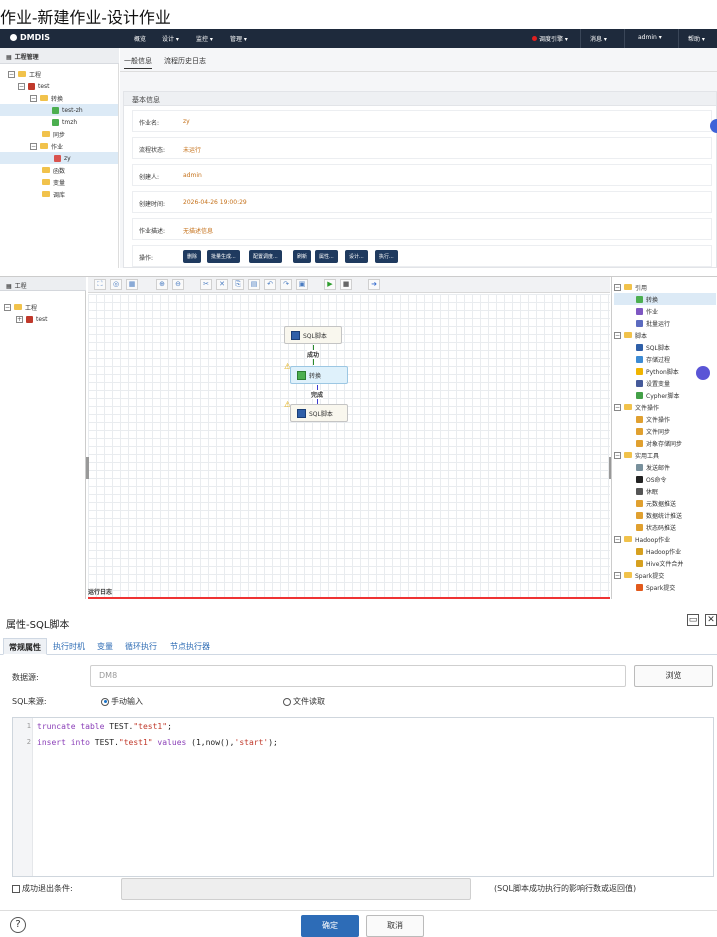 The height and width of the screenshot is (937, 717). I want to click on tab-exec-timing: 执行时机, so click(69, 646).